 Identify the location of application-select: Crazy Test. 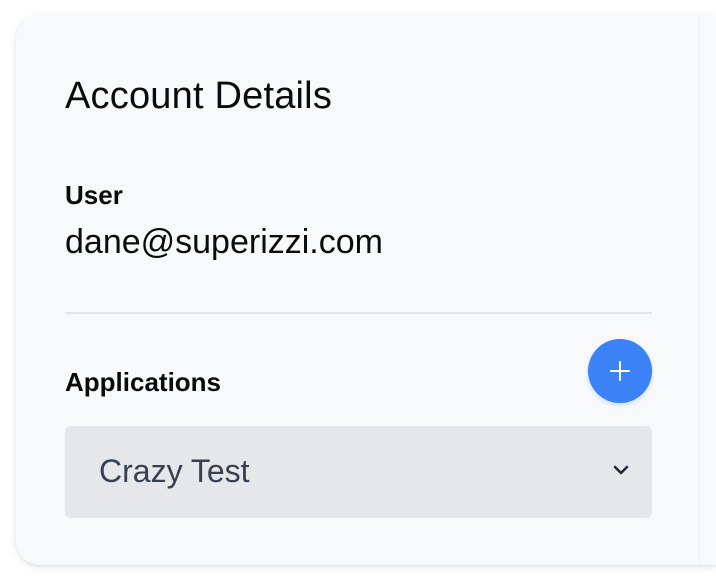
(358, 472).